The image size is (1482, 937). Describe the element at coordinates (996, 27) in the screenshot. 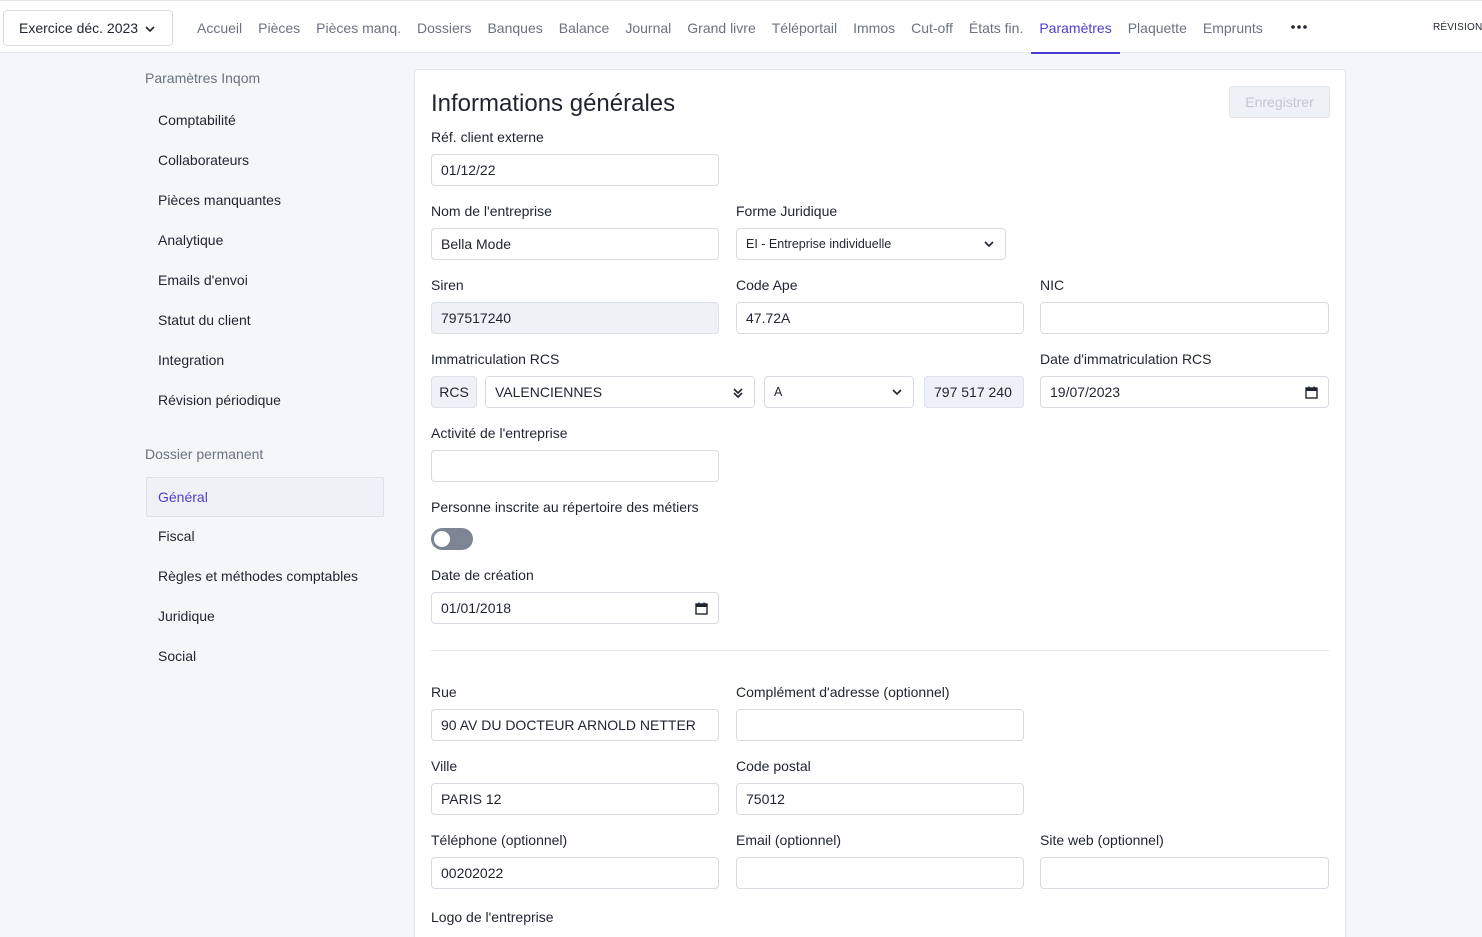

I see `nav-etats-fin: États fin.` at that location.